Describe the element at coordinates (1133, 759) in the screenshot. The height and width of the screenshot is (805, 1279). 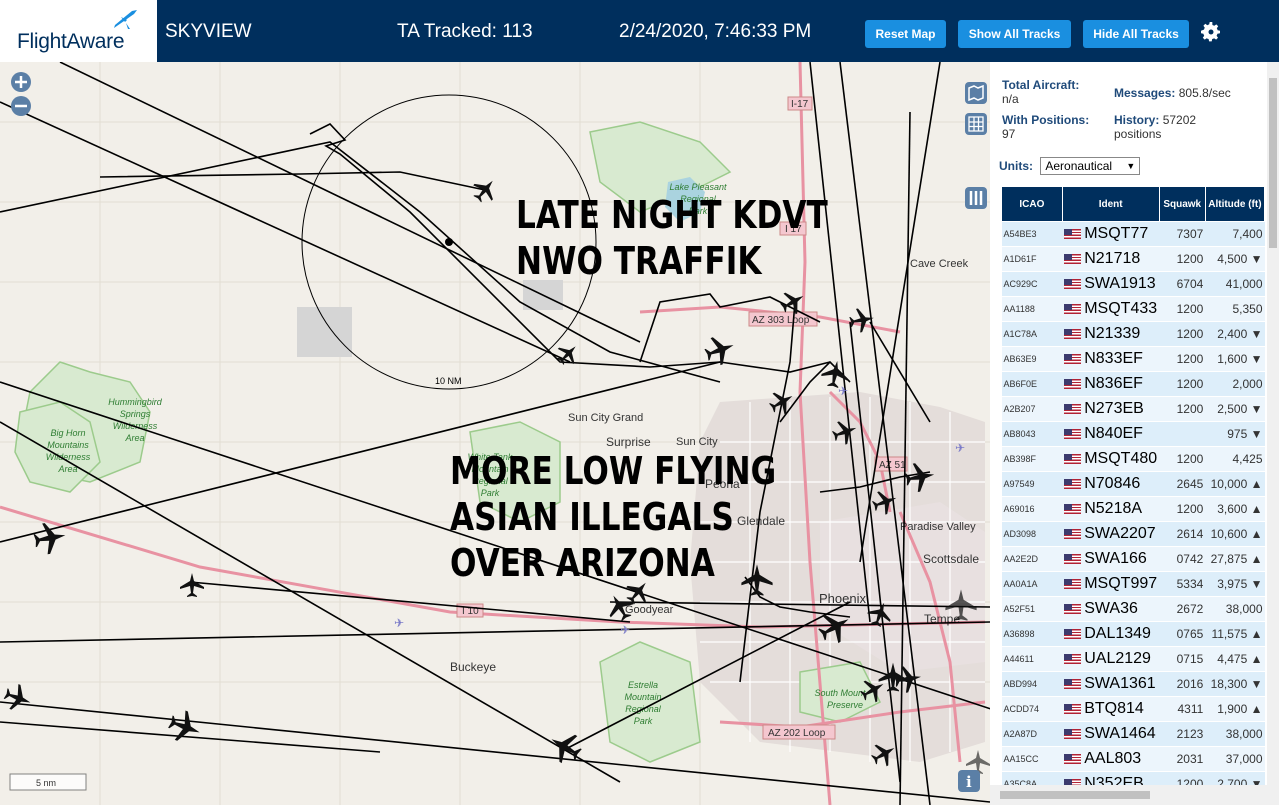
I see `table-row: AA15CC AAL803 2031 37,000` at that location.